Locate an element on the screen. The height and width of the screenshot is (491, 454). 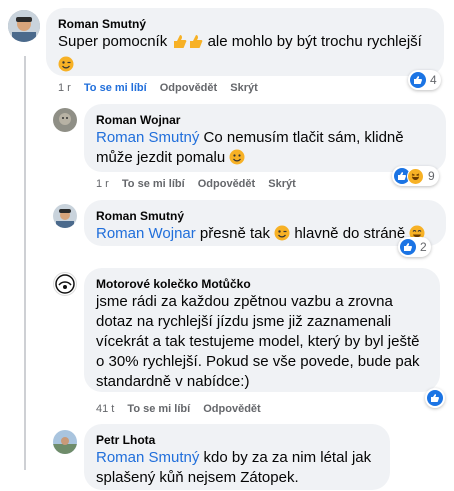
comment-age: 41 t is located at coordinates (105, 409).